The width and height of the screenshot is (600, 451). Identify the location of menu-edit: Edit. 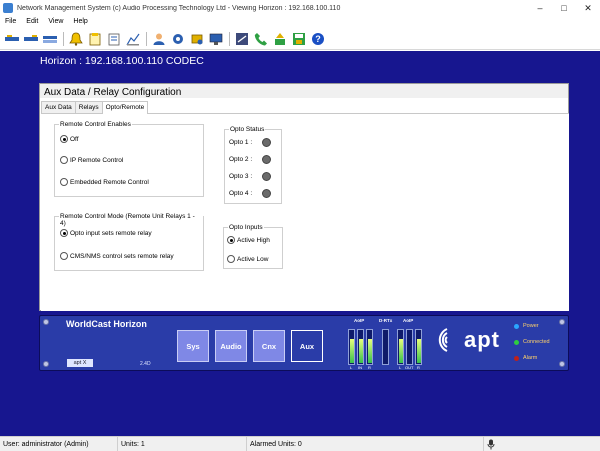
(32, 21).